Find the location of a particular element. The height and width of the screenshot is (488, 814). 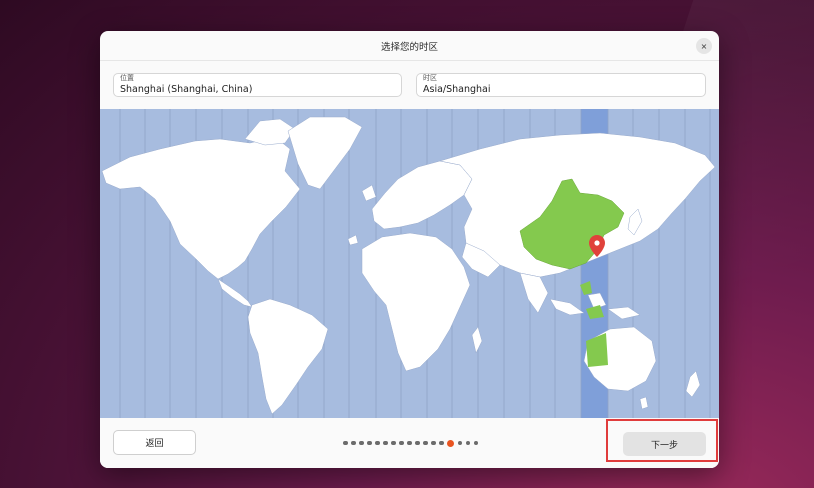

back-button-label: 返回 is located at coordinates (154, 444).